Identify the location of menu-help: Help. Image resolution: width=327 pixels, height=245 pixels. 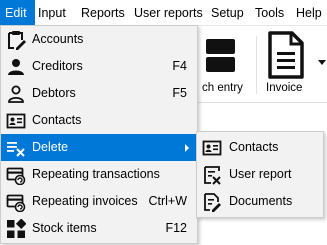
(309, 12).